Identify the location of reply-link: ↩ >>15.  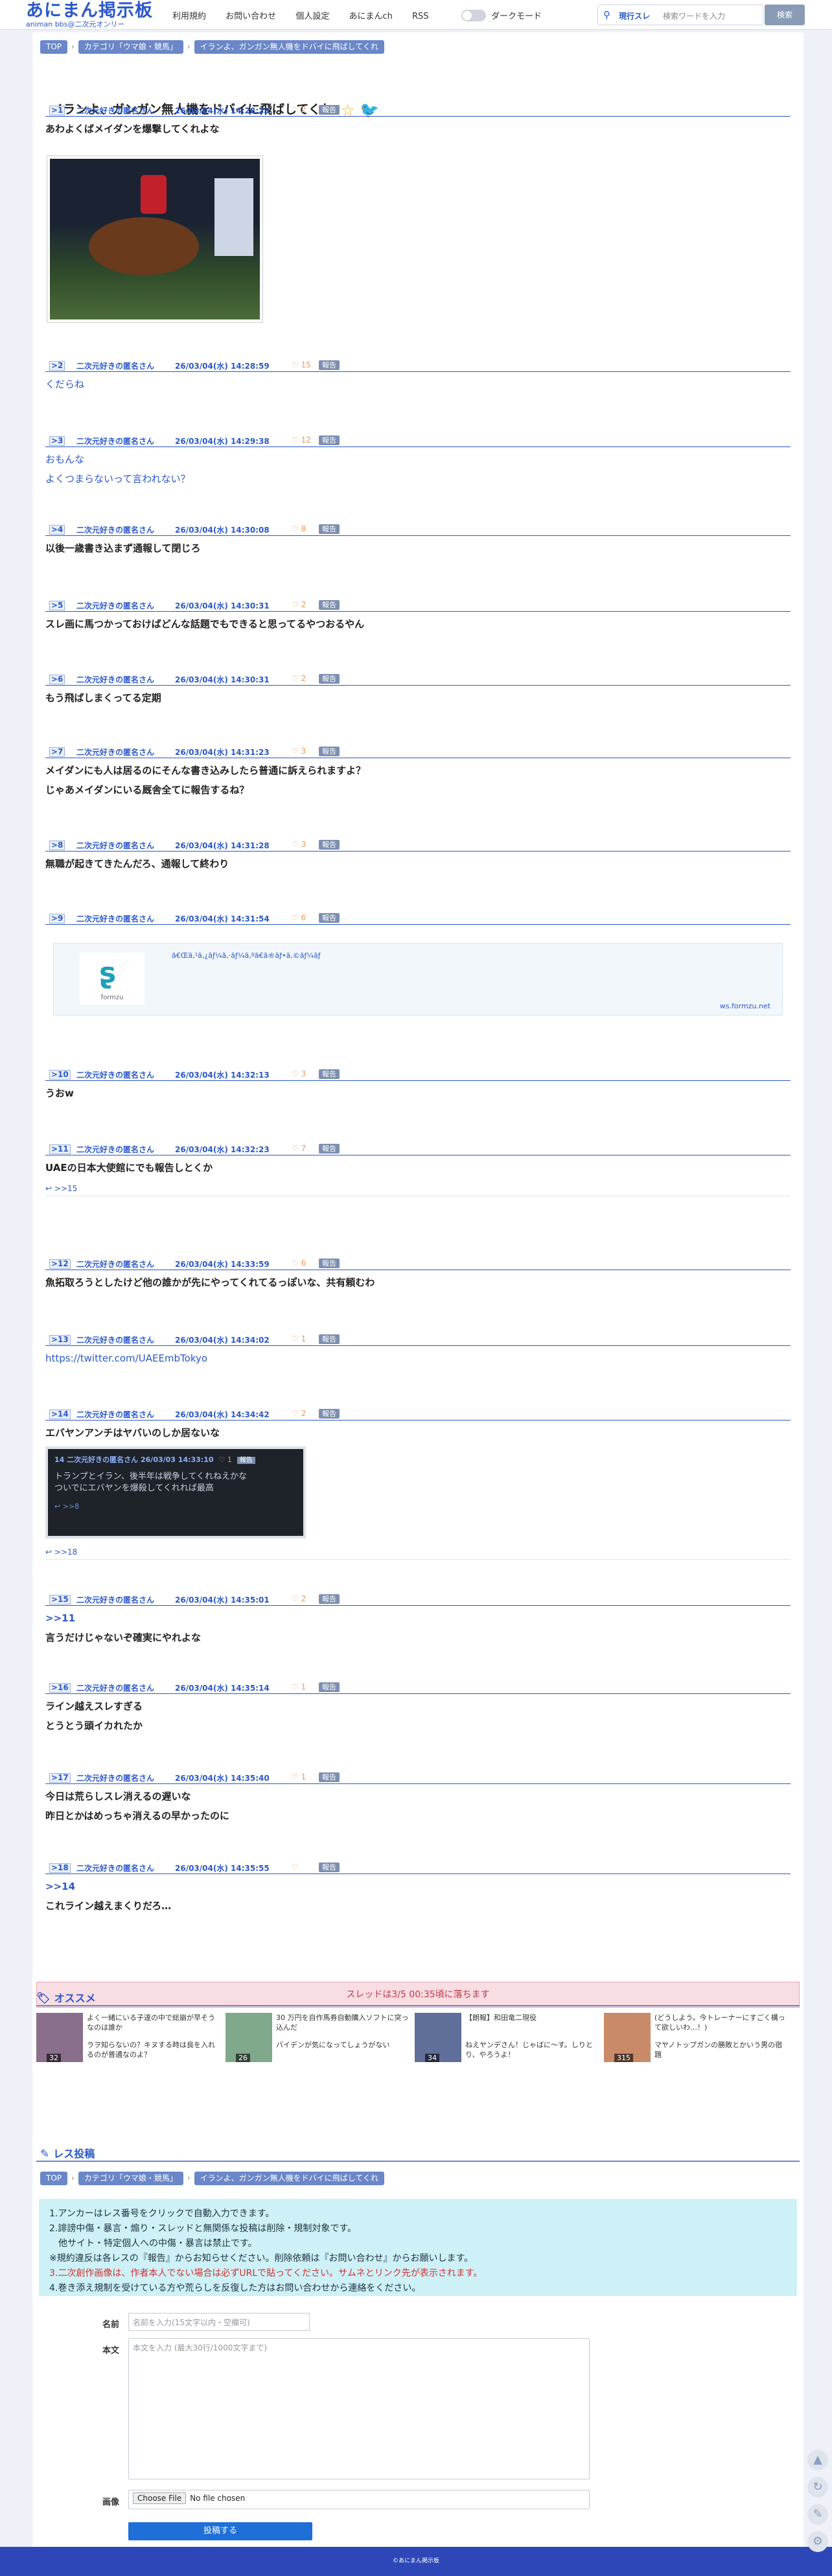
(418, 1190).